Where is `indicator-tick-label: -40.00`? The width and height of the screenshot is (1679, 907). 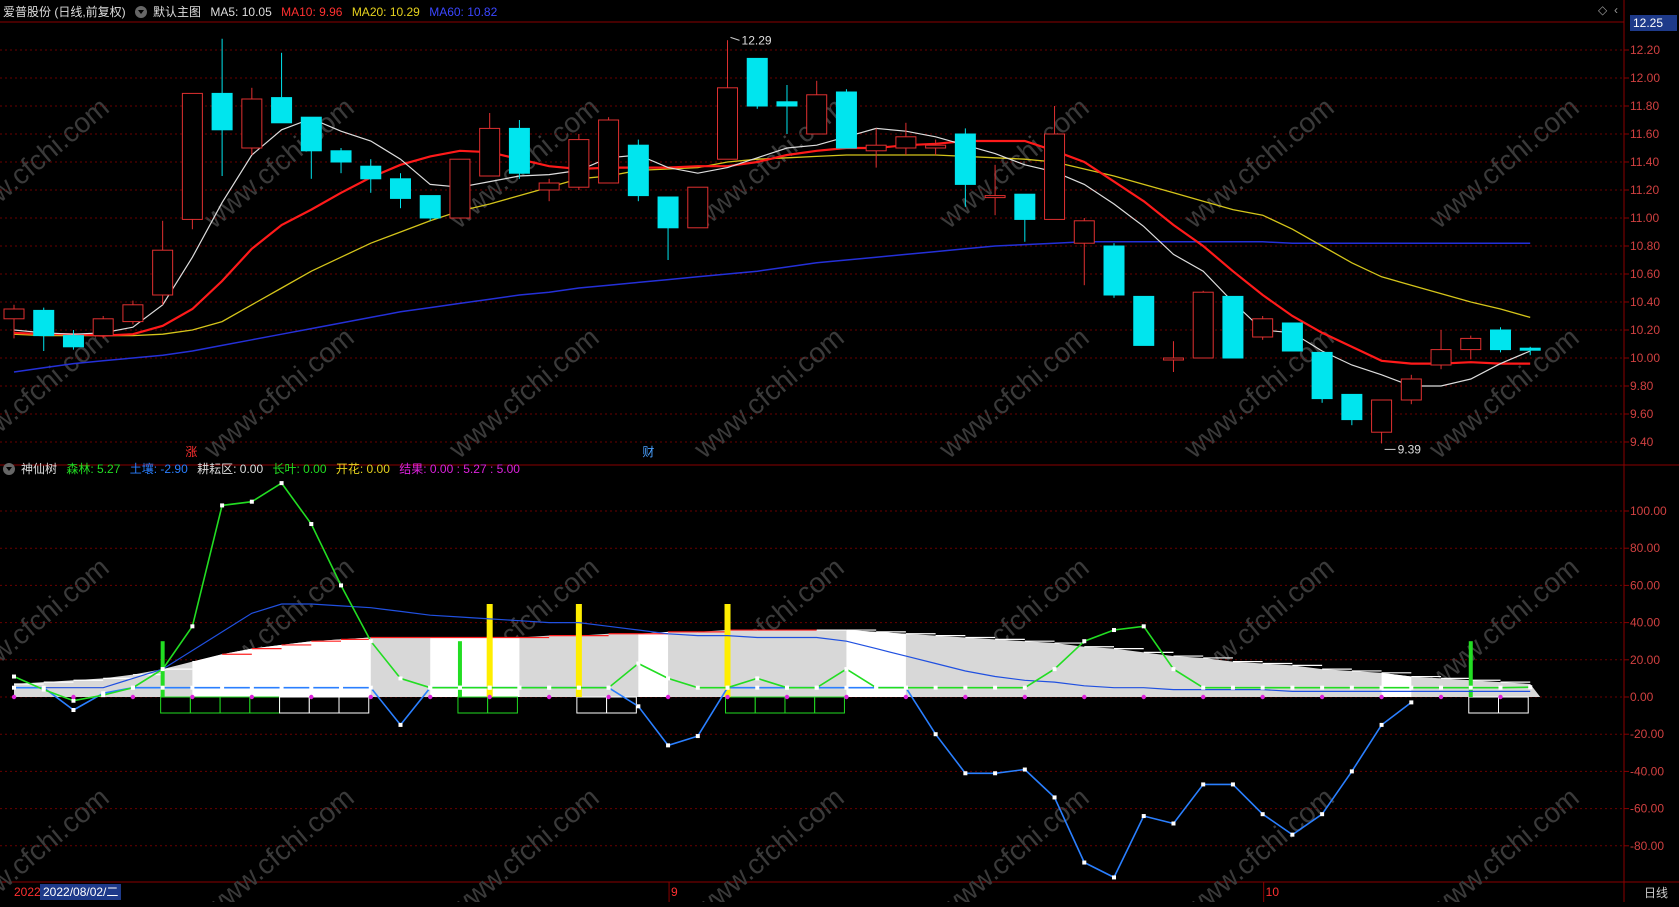 indicator-tick-label: -40.00 is located at coordinates (1647, 771).